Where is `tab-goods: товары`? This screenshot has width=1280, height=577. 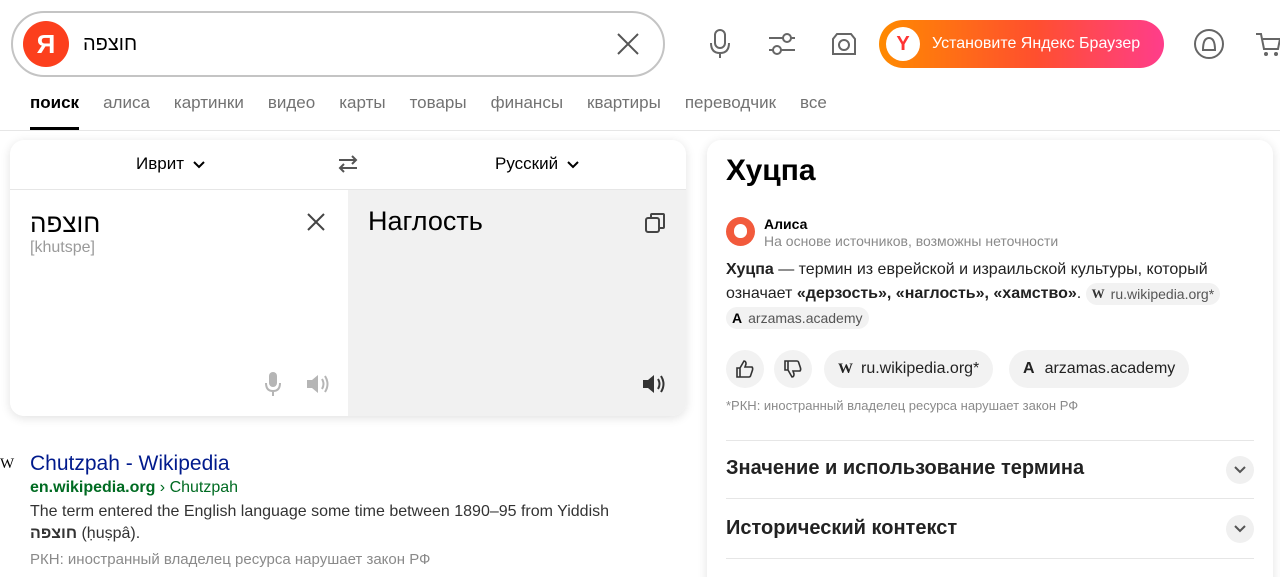 tab-goods: товары is located at coordinates (438, 111).